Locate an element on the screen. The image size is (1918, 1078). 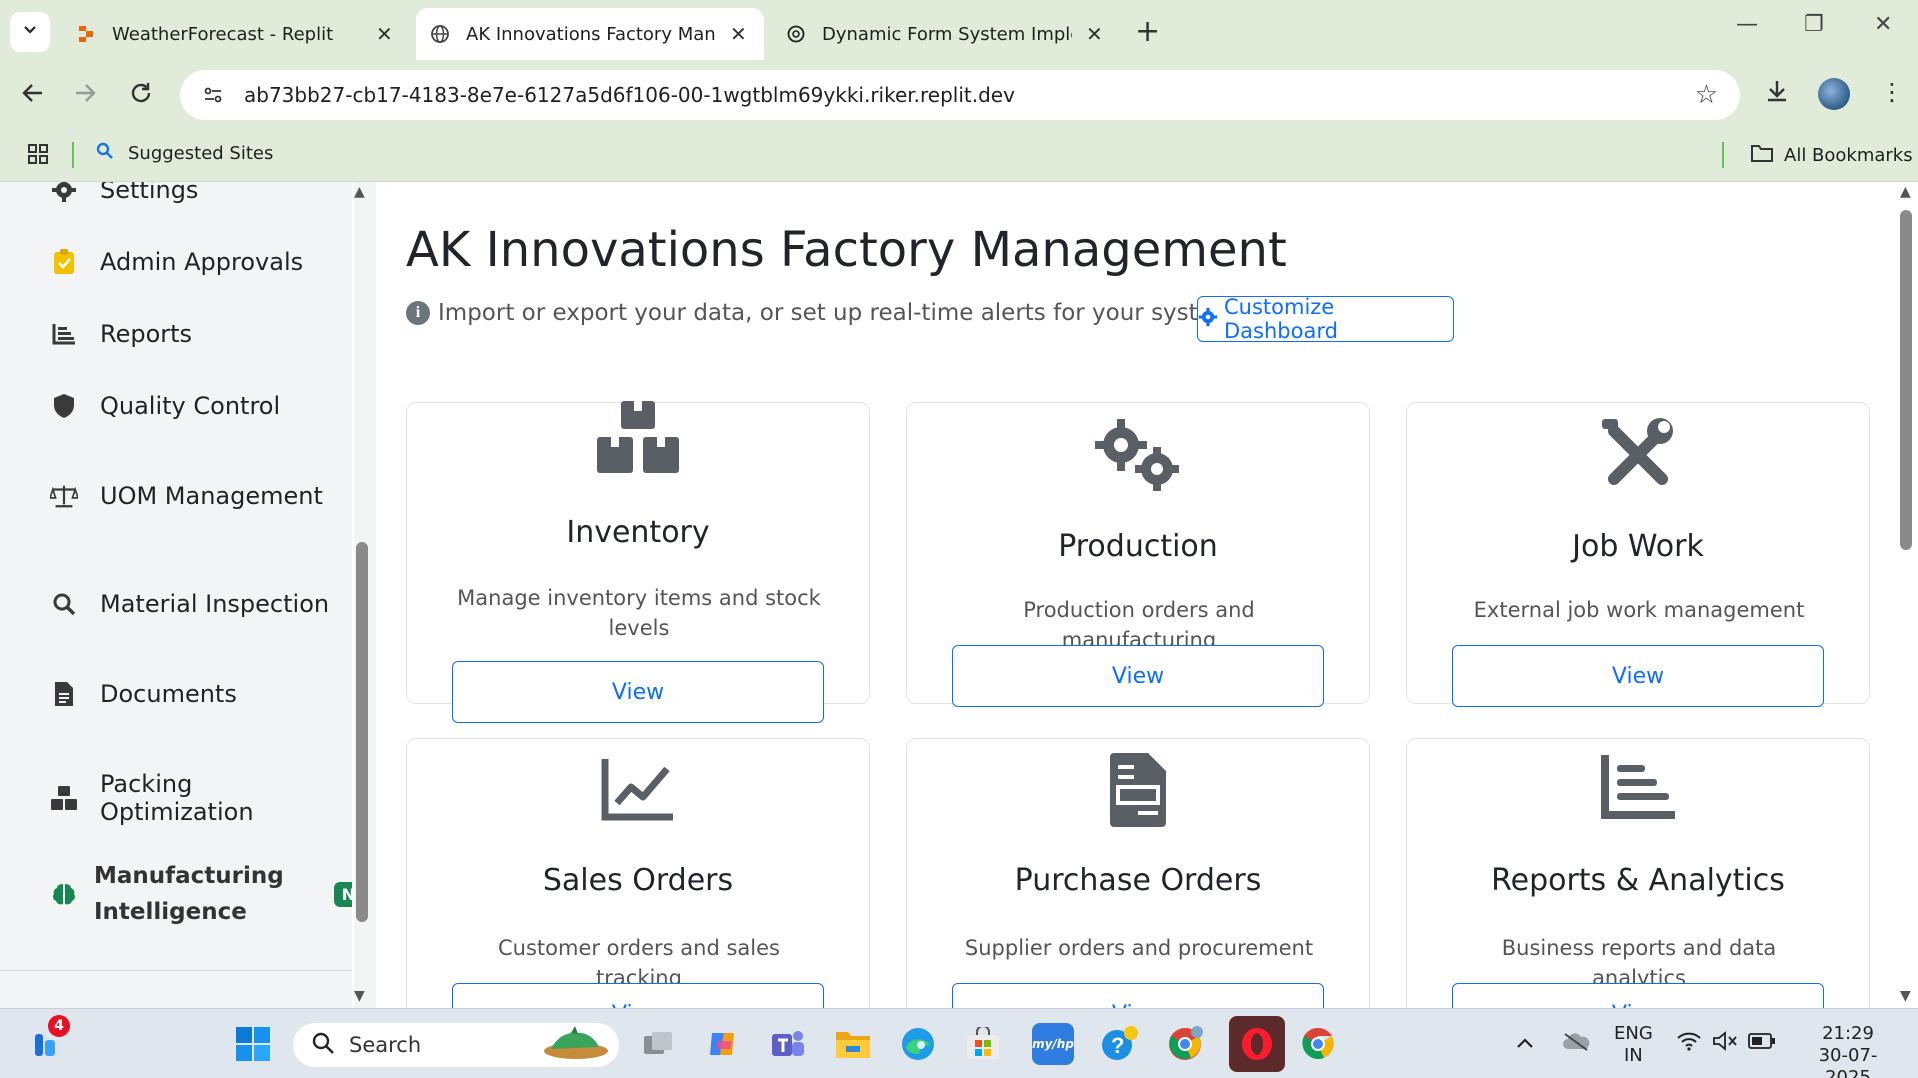
taskbar-search: Search is located at coordinates (456, 1045).